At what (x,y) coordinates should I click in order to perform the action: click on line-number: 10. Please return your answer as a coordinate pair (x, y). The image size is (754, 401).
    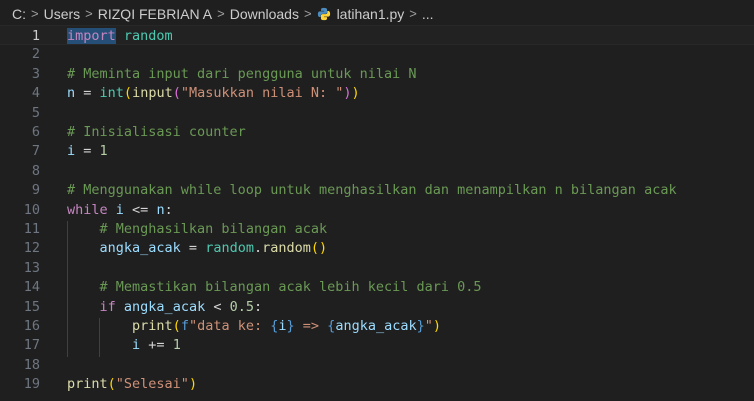
    Looking at the image, I should click on (31, 209).